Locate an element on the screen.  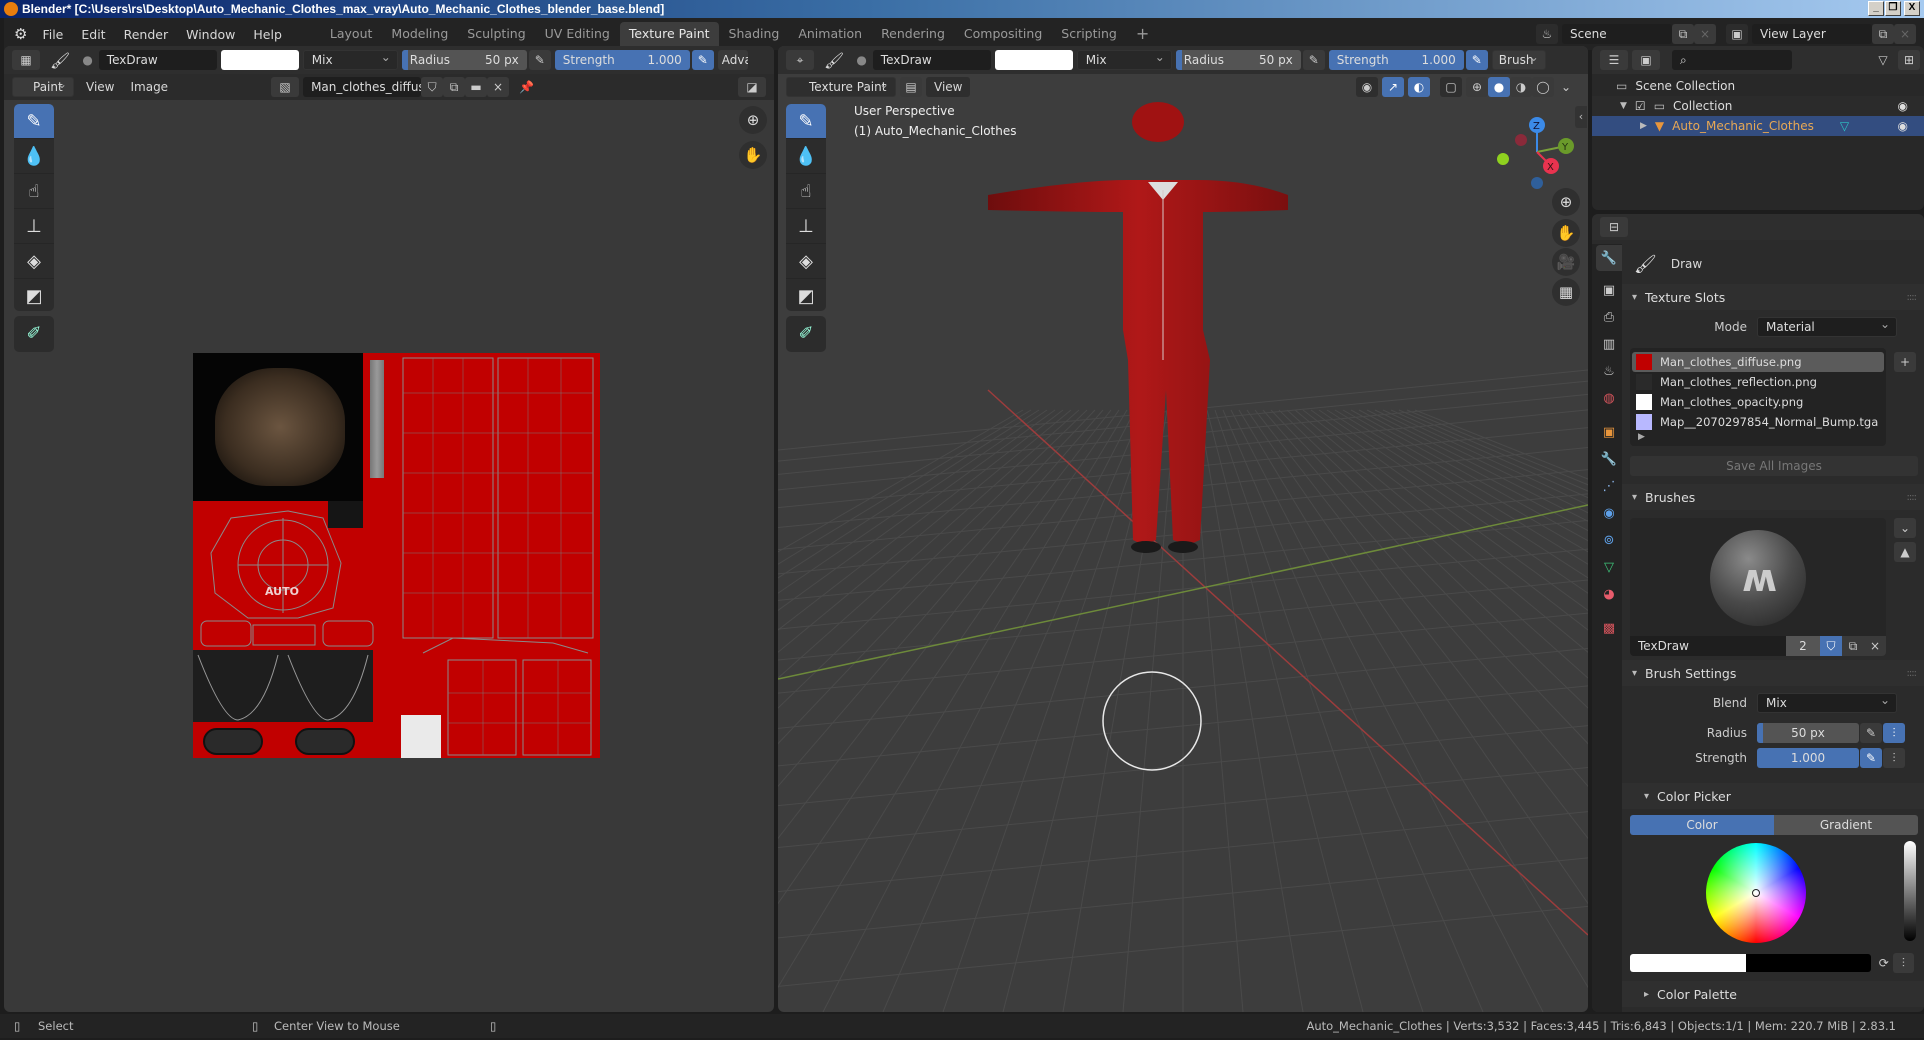
tool-smear-icon: ☝ is located at coordinates (34, 191).